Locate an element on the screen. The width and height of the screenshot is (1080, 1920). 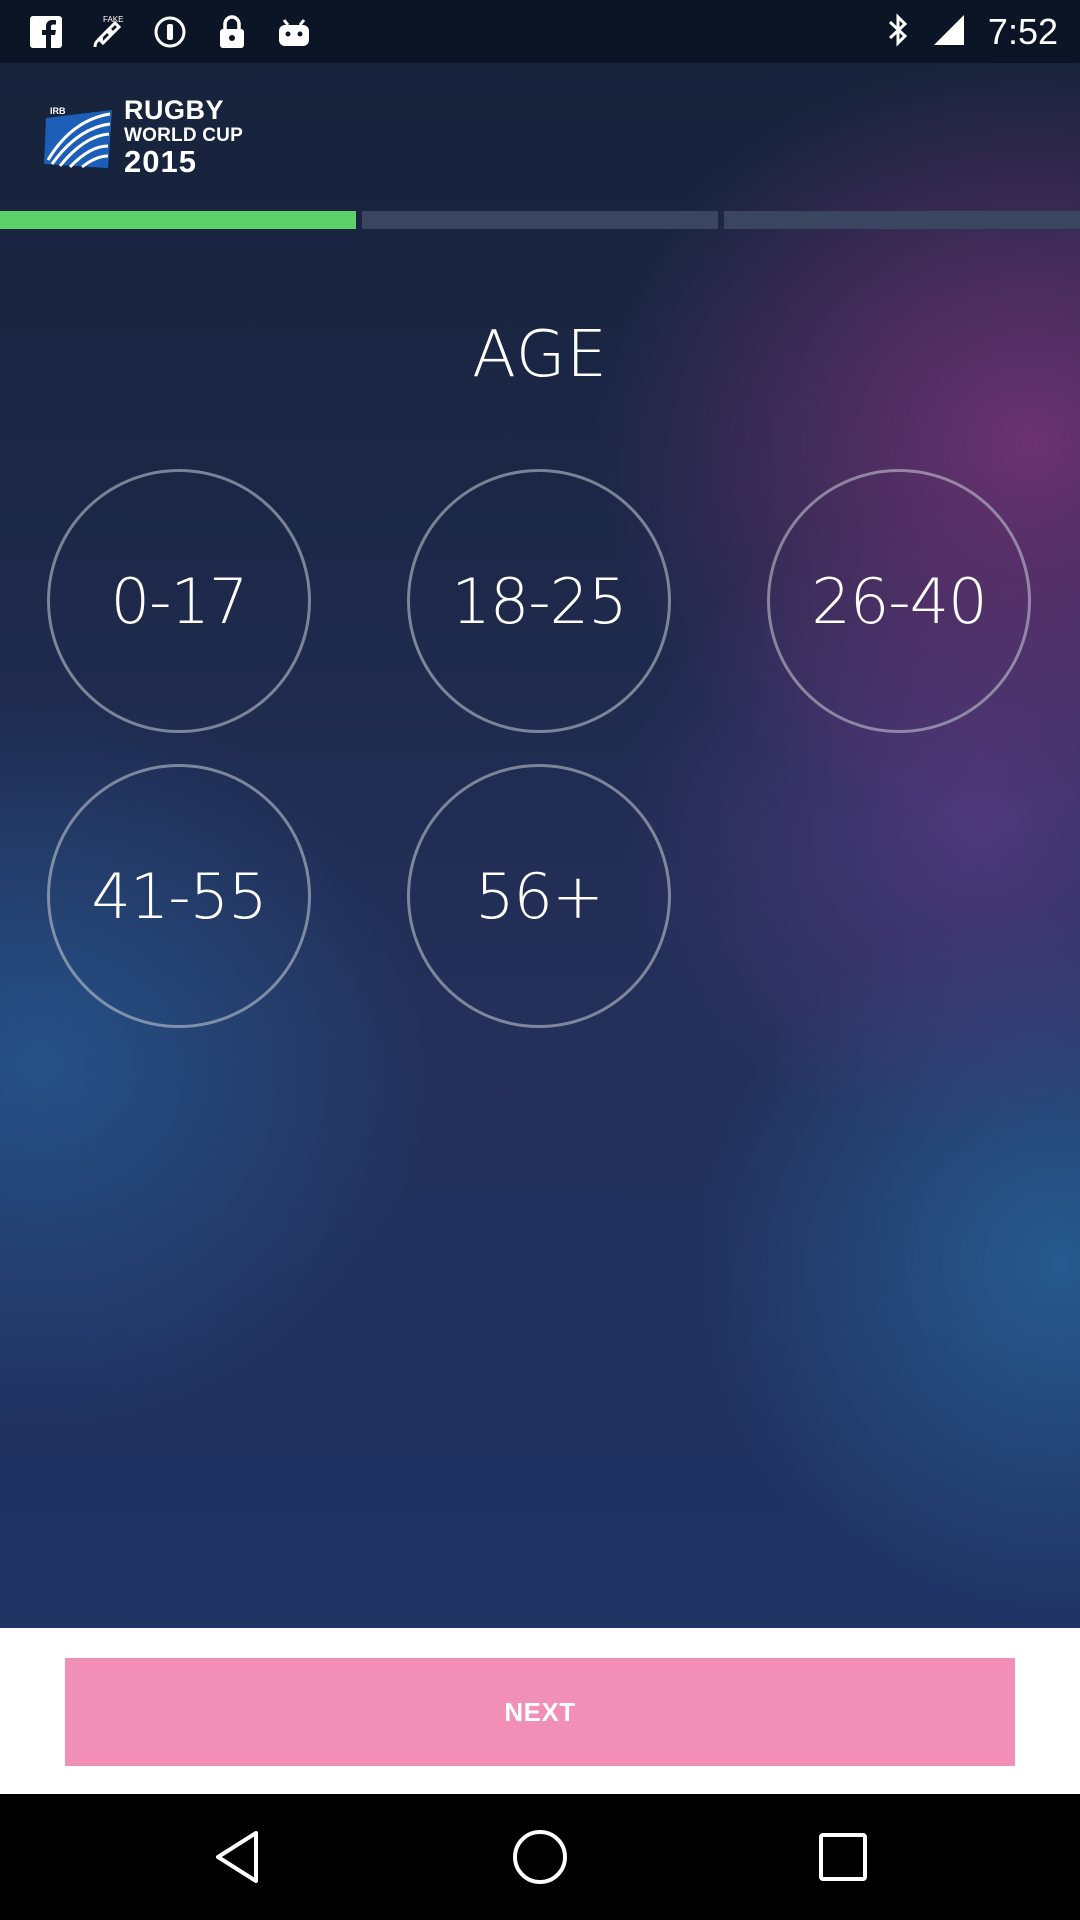
header: IRB RUGBY WORLD CUP 2015 is located at coordinates (540, 137).